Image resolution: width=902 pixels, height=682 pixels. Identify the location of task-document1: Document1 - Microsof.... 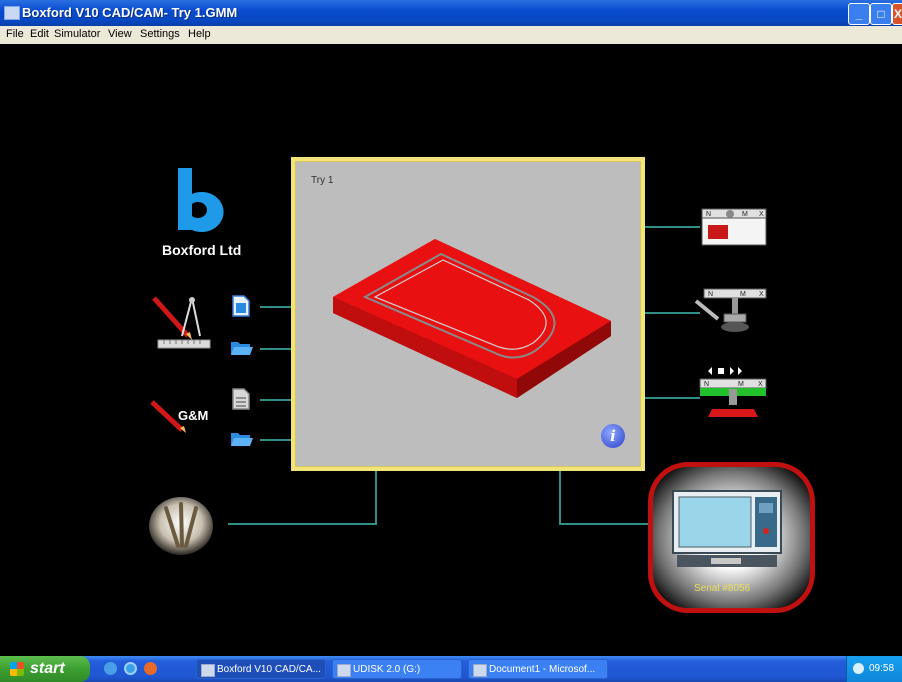
(538, 669).